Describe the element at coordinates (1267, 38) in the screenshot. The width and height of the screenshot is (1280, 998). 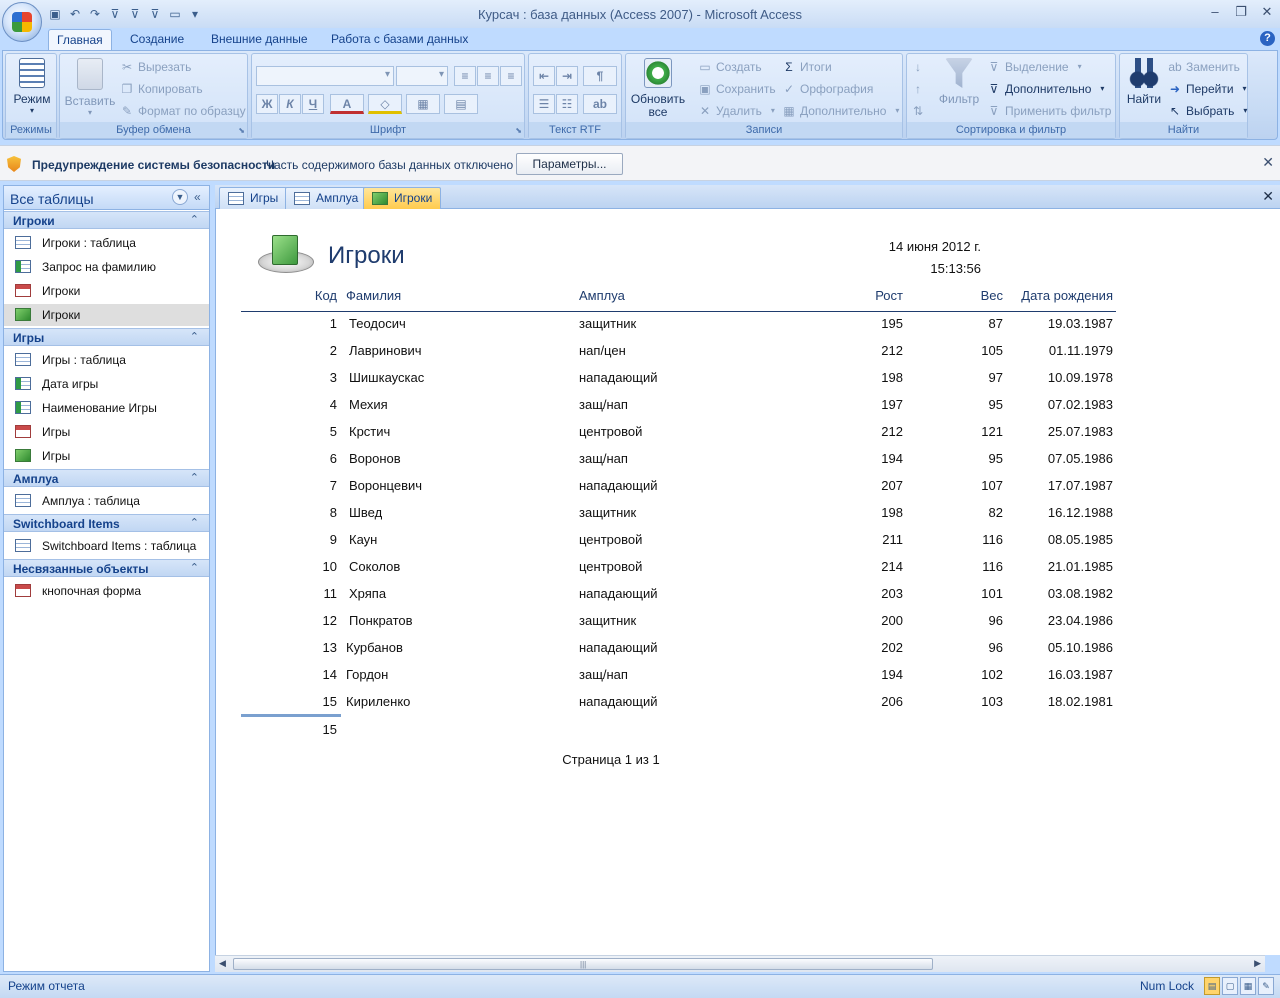
I see `help-icon: ?` at that location.